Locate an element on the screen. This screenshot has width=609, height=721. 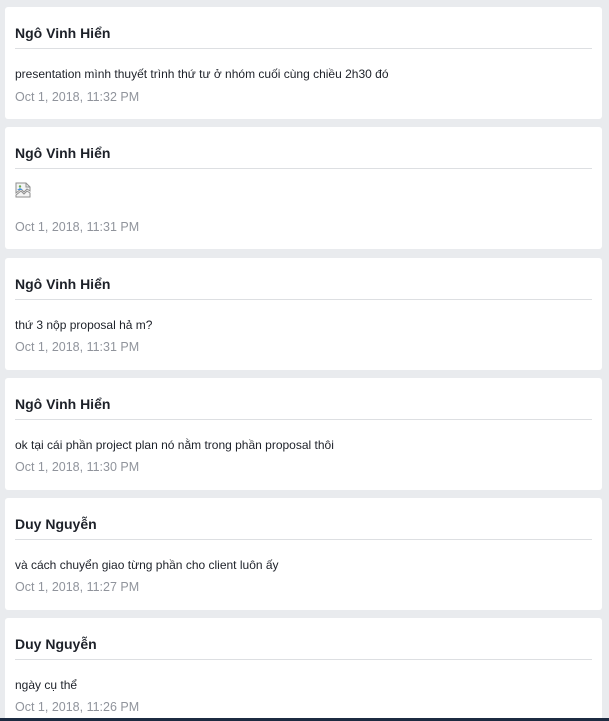
broken-image-icon is located at coordinates (23, 190).